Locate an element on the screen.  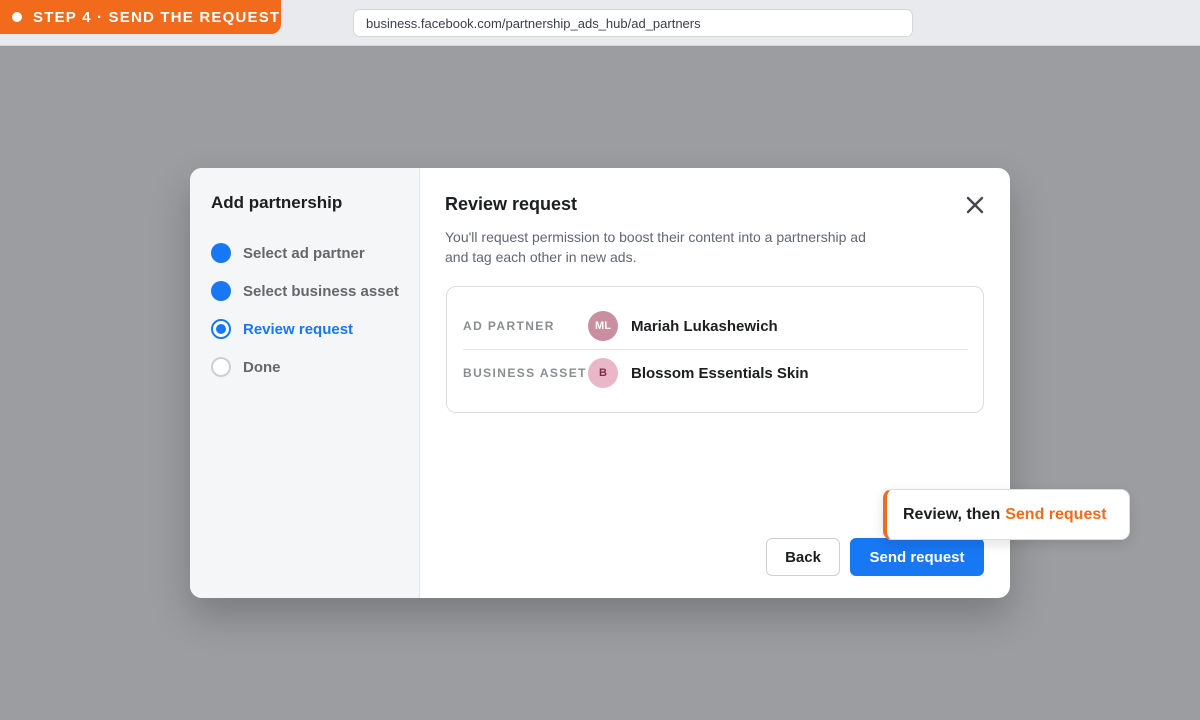
avatar: ML is located at coordinates (603, 326).